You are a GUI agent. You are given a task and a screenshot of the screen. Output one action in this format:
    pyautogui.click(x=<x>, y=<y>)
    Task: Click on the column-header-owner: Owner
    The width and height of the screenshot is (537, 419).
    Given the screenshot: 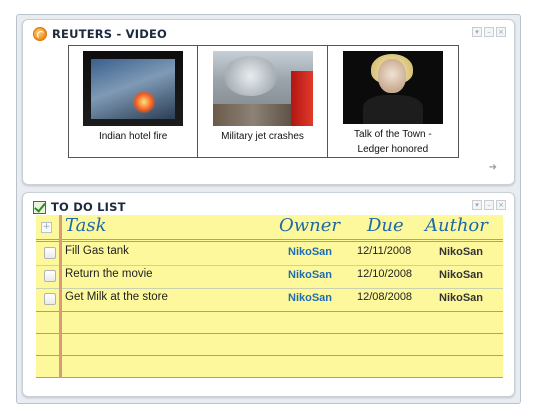 What is the action you would take?
    pyautogui.click(x=310, y=225)
    